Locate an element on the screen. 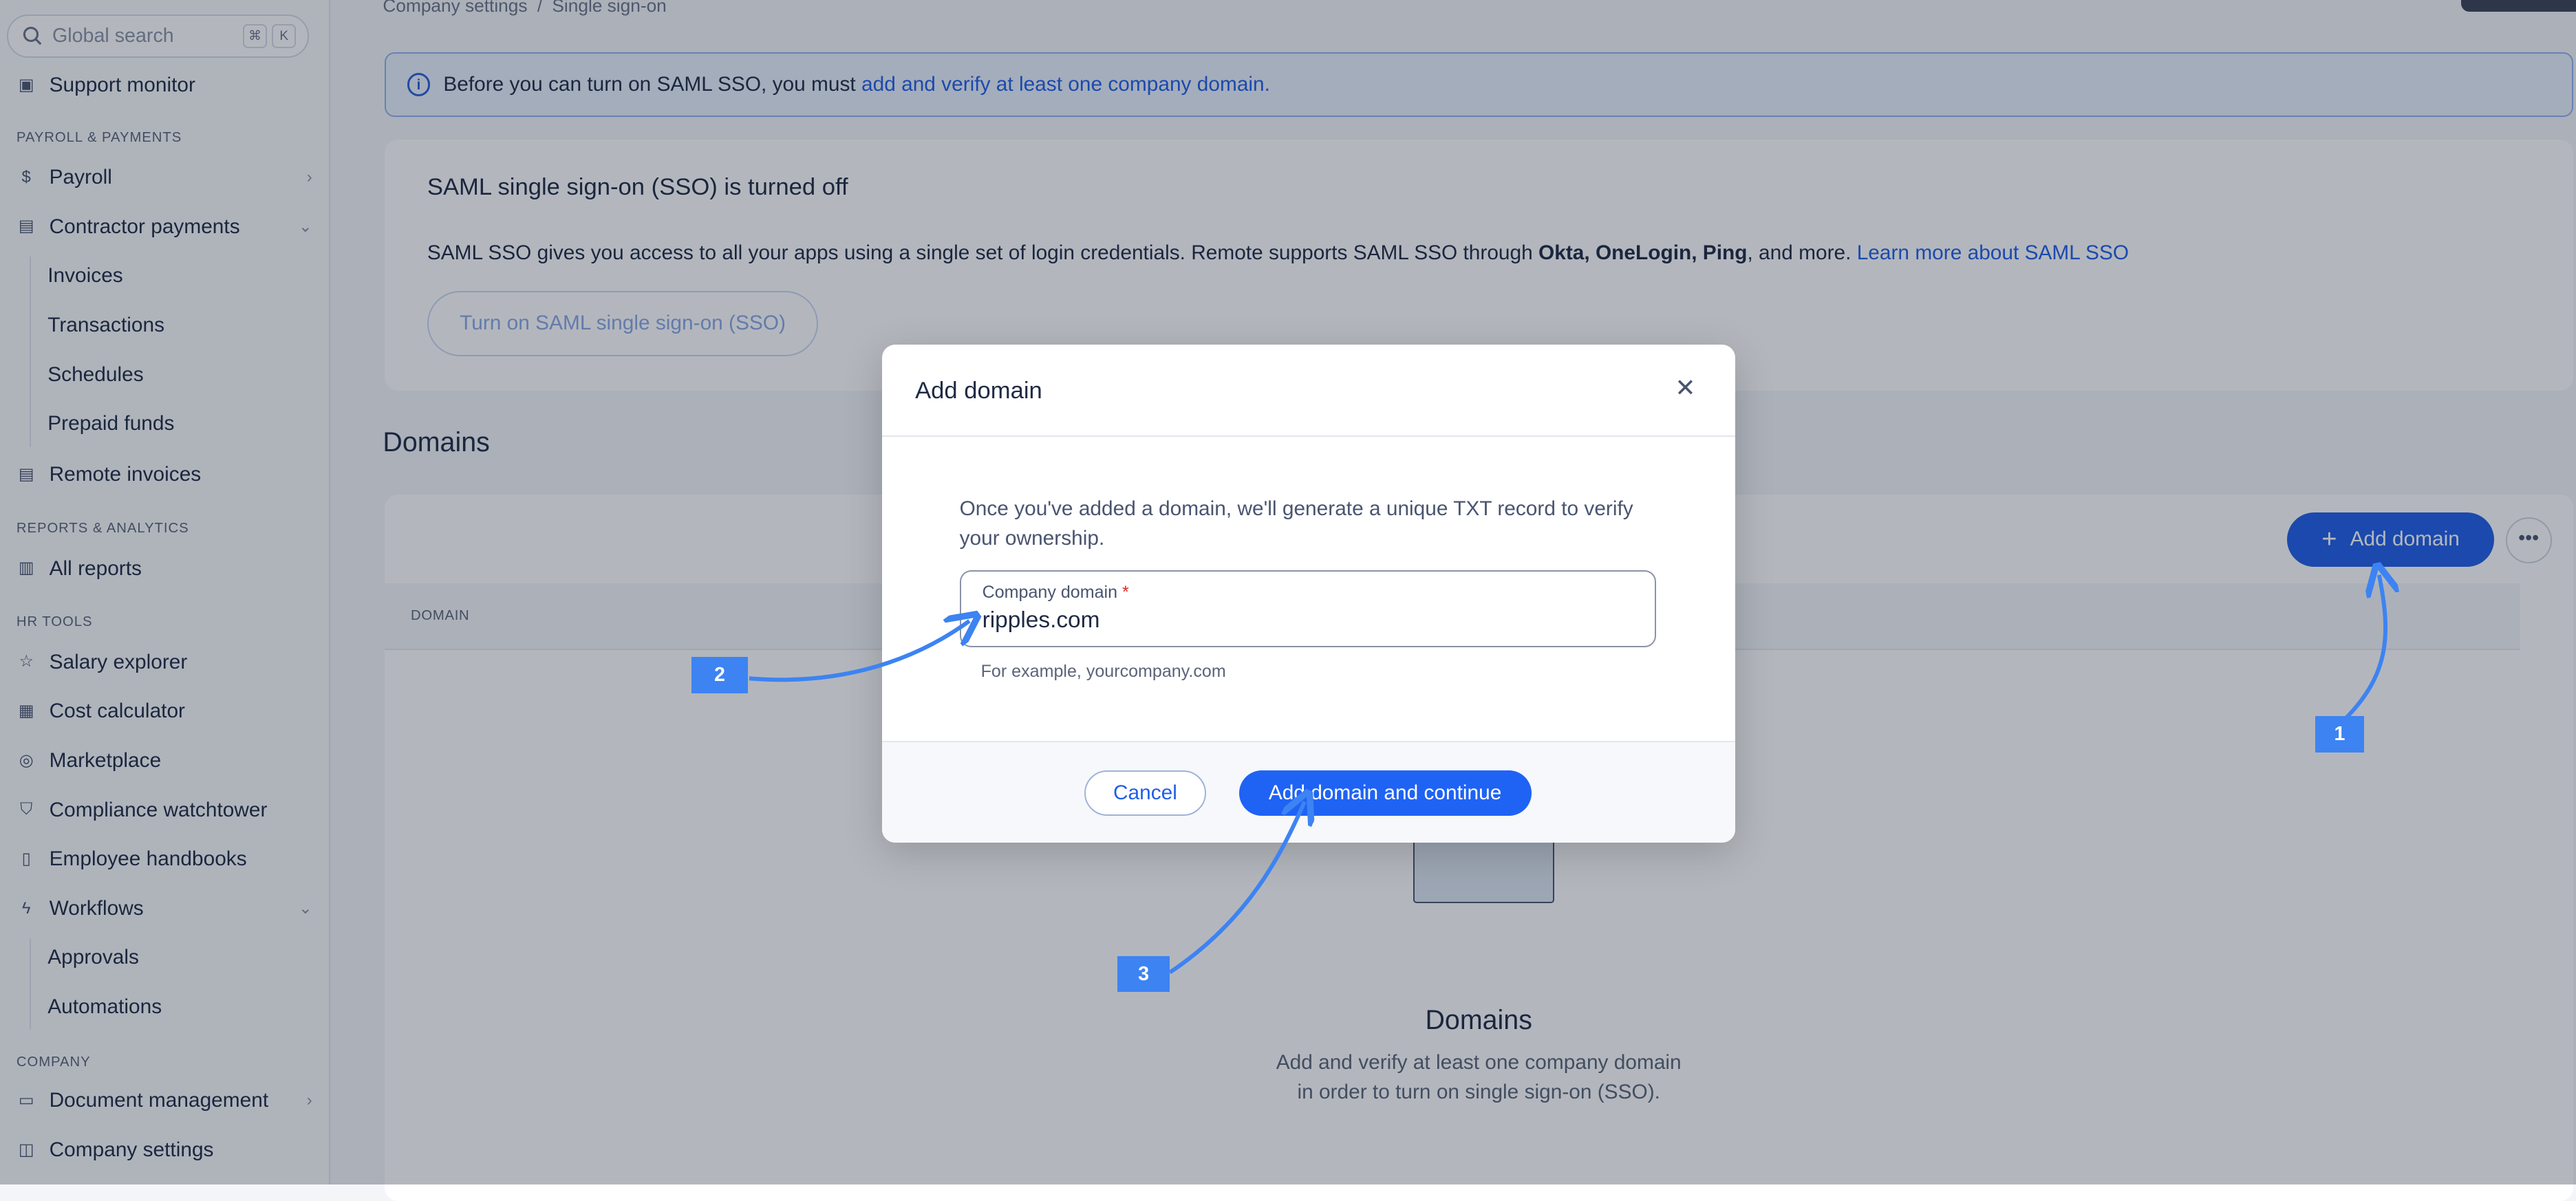  annotation-badge-2: 2 is located at coordinates (720, 675).